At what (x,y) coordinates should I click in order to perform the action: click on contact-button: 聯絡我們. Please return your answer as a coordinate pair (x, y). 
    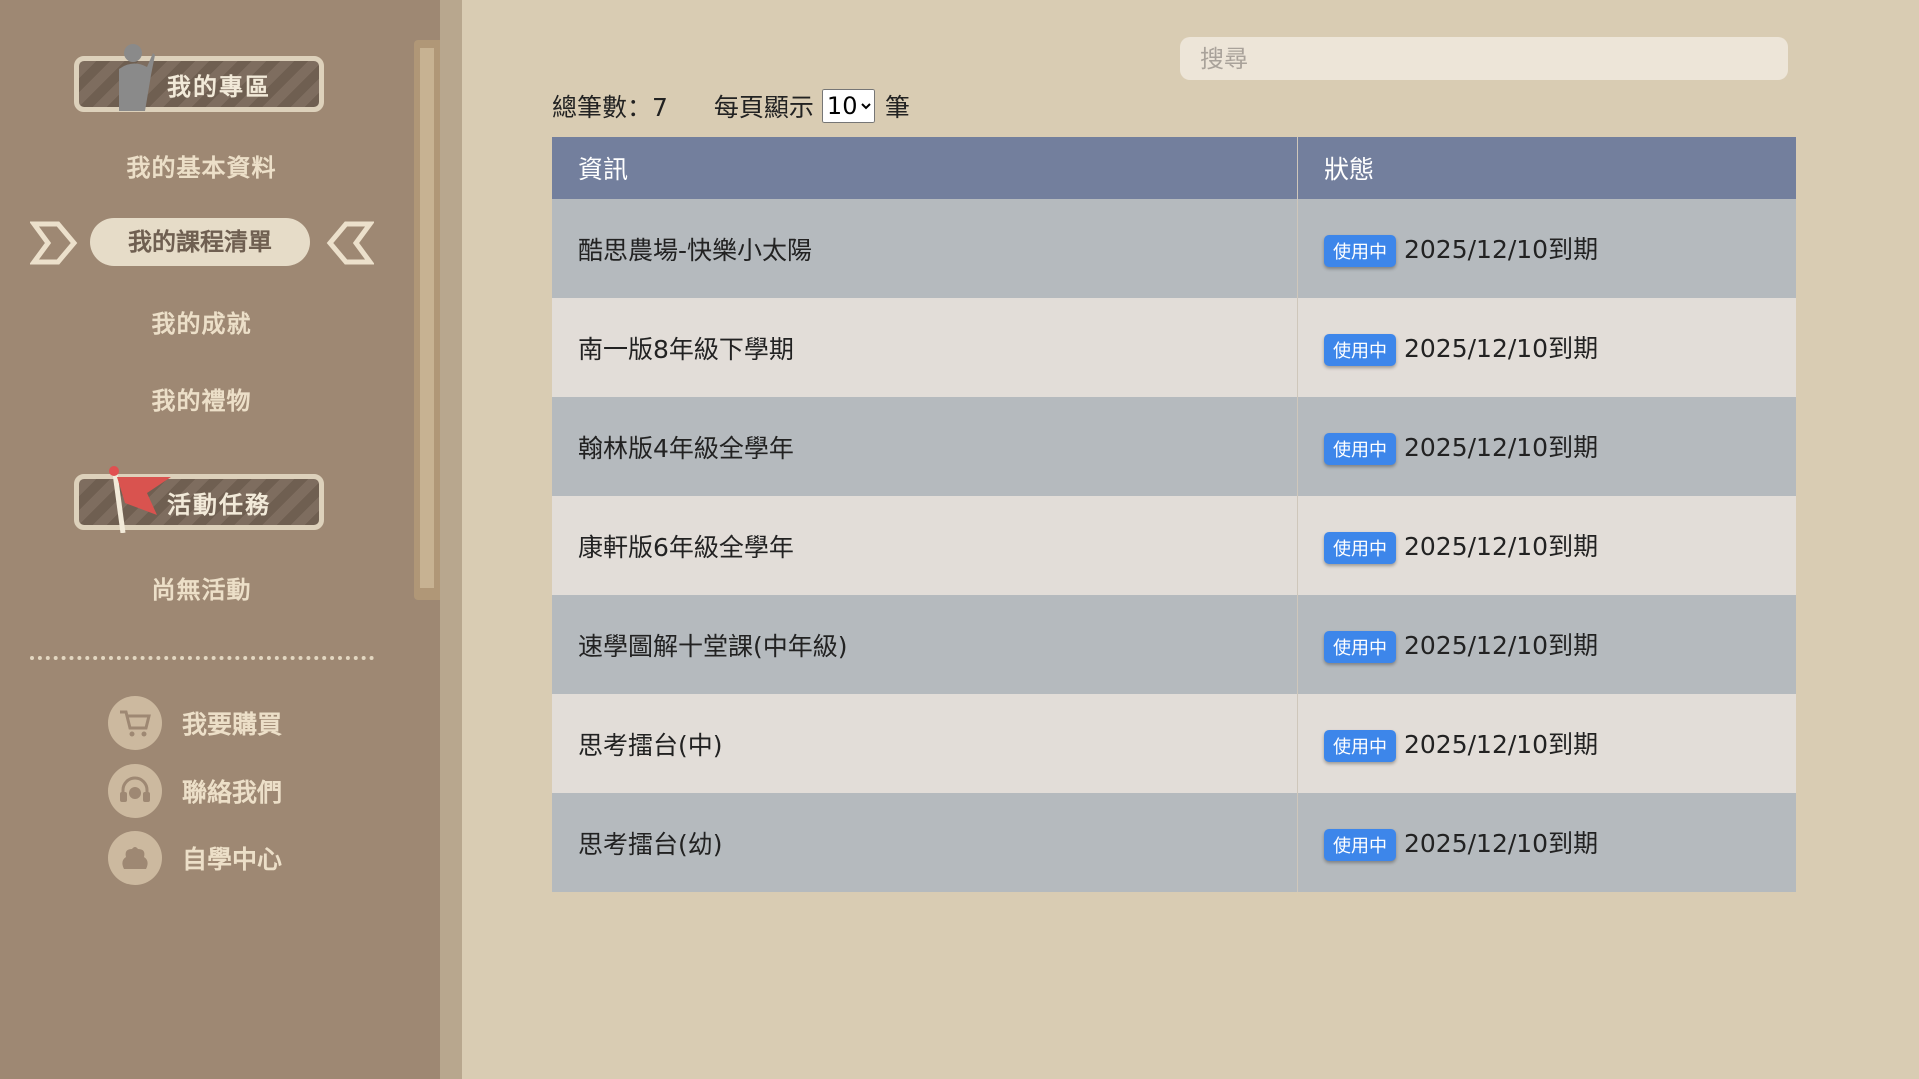
    Looking at the image, I should click on (195, 791).